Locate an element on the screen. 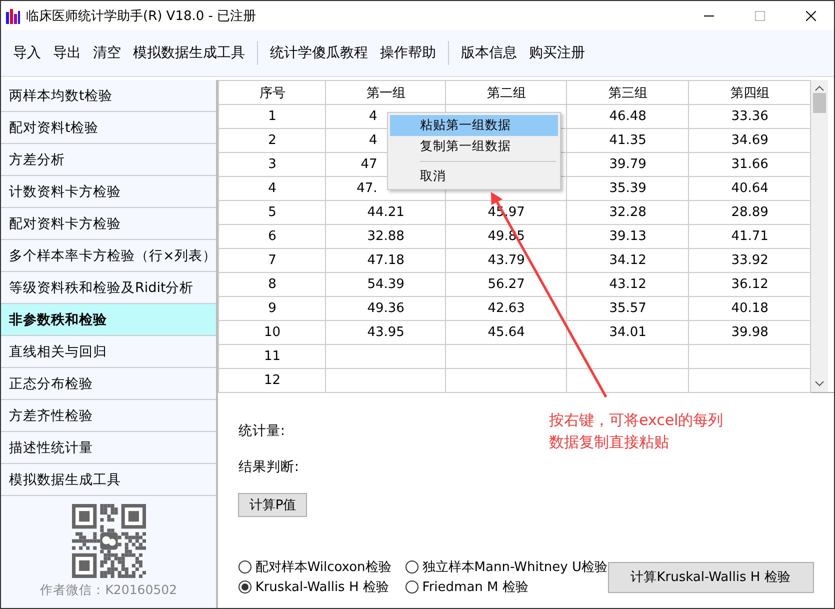 This screenshot has width=835, height=609. column-header: 第一组 is located at coordinates (386, 92).